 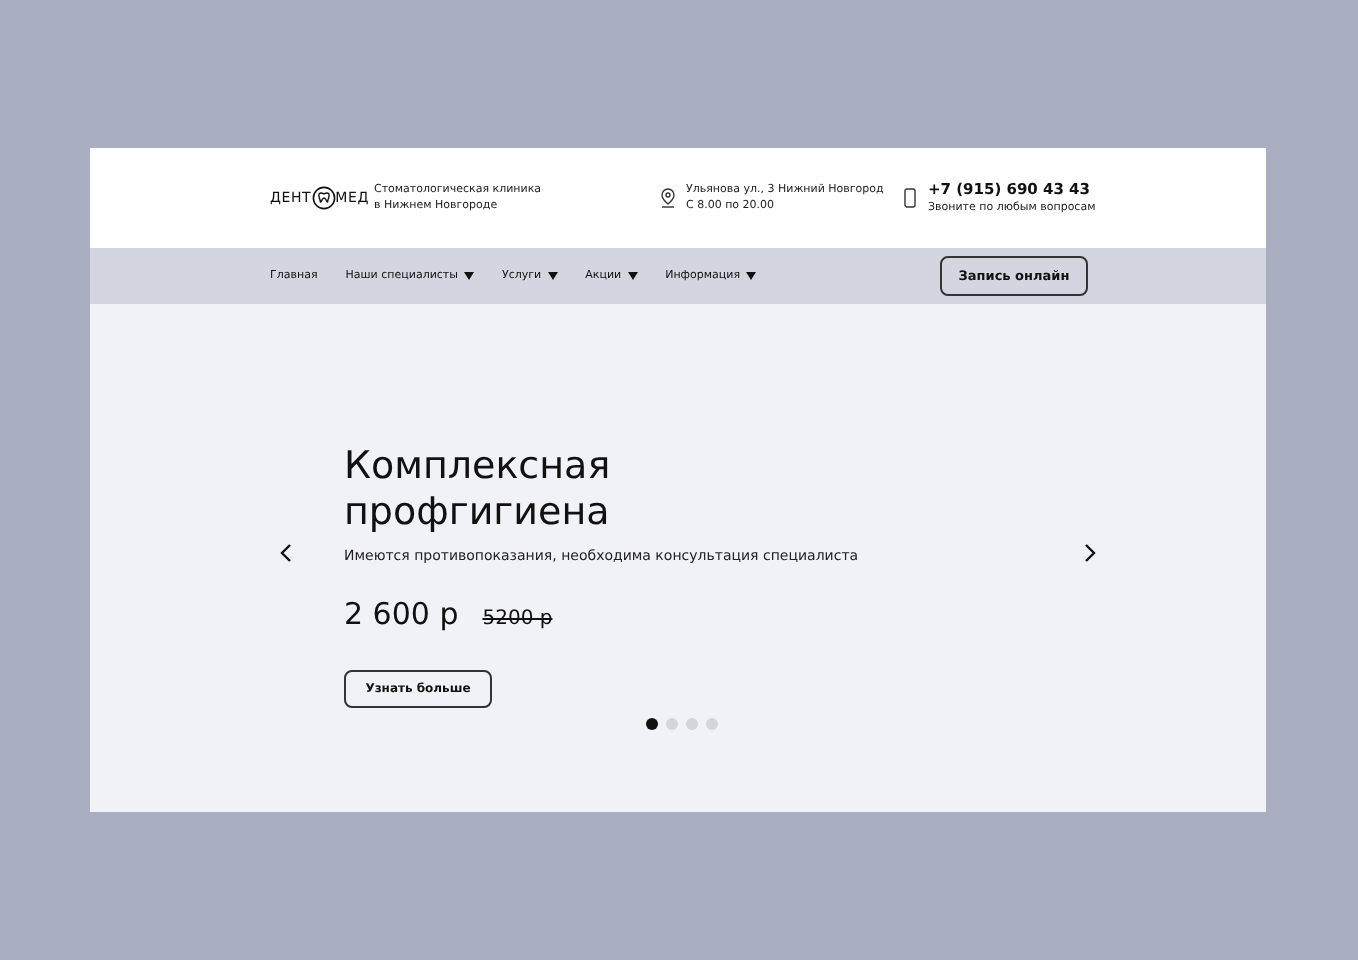 What do you see at coordinates (910, 198) in the screenshot?
I see `phone-icon` at bounding box center [910, 198].